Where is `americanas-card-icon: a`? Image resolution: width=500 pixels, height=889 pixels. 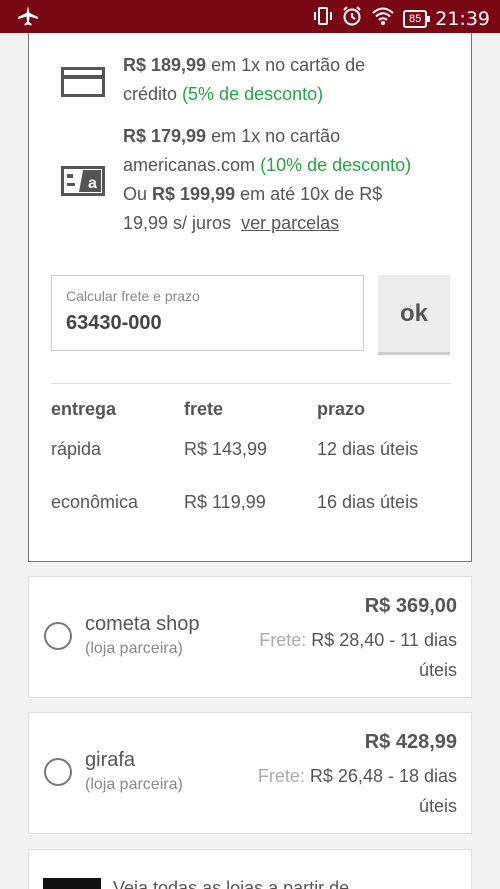 americanas-card-icon: a is located at coordinates (83, 181).